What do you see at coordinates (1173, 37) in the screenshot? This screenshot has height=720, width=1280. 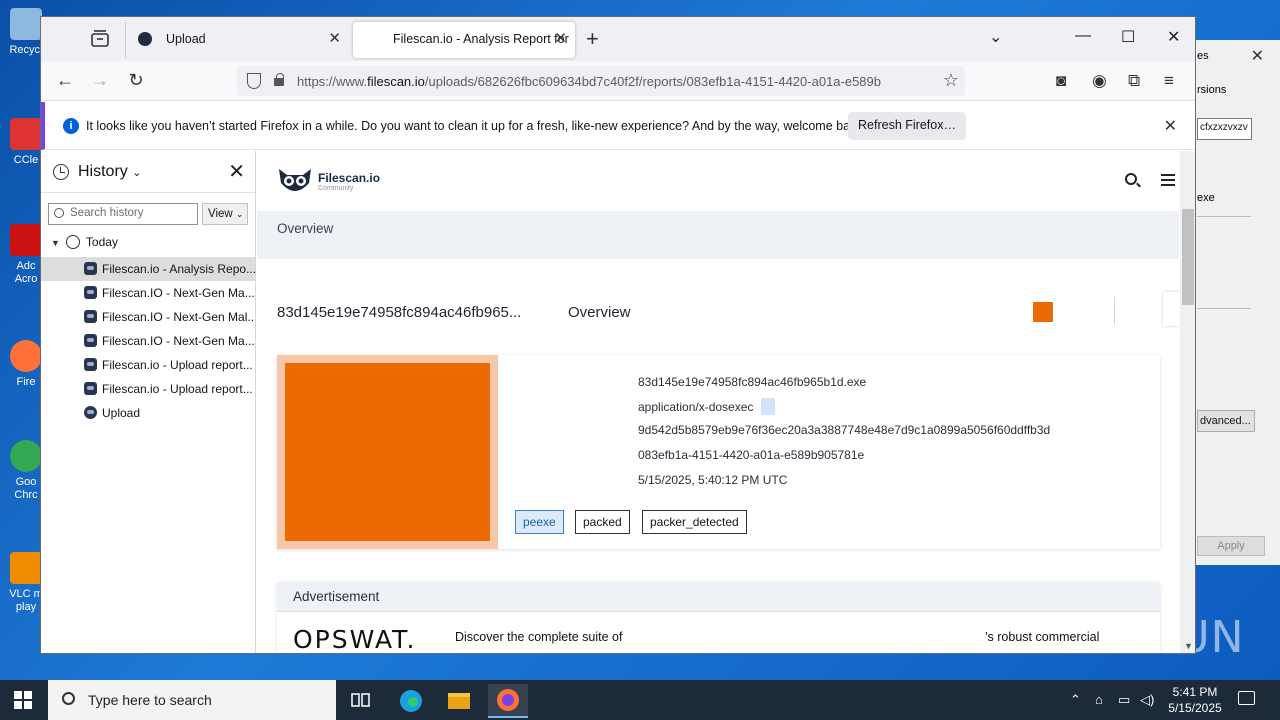 I see `close-window-icon: ✕` at bounding box center [1173, 37].